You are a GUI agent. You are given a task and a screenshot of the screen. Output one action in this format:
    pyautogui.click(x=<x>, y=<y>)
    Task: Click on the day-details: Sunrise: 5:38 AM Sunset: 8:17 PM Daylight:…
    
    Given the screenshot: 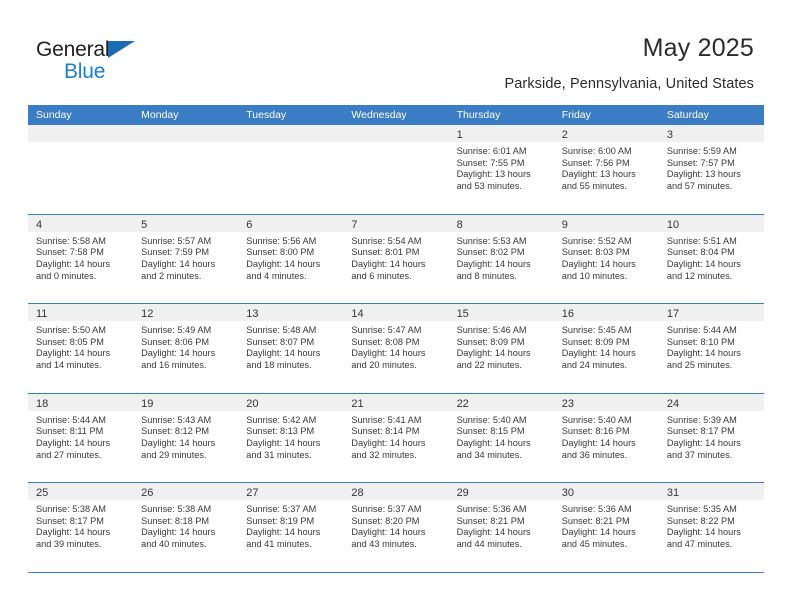 What is the action you would take?
    pyautogui.click(x=80, y=525)
    